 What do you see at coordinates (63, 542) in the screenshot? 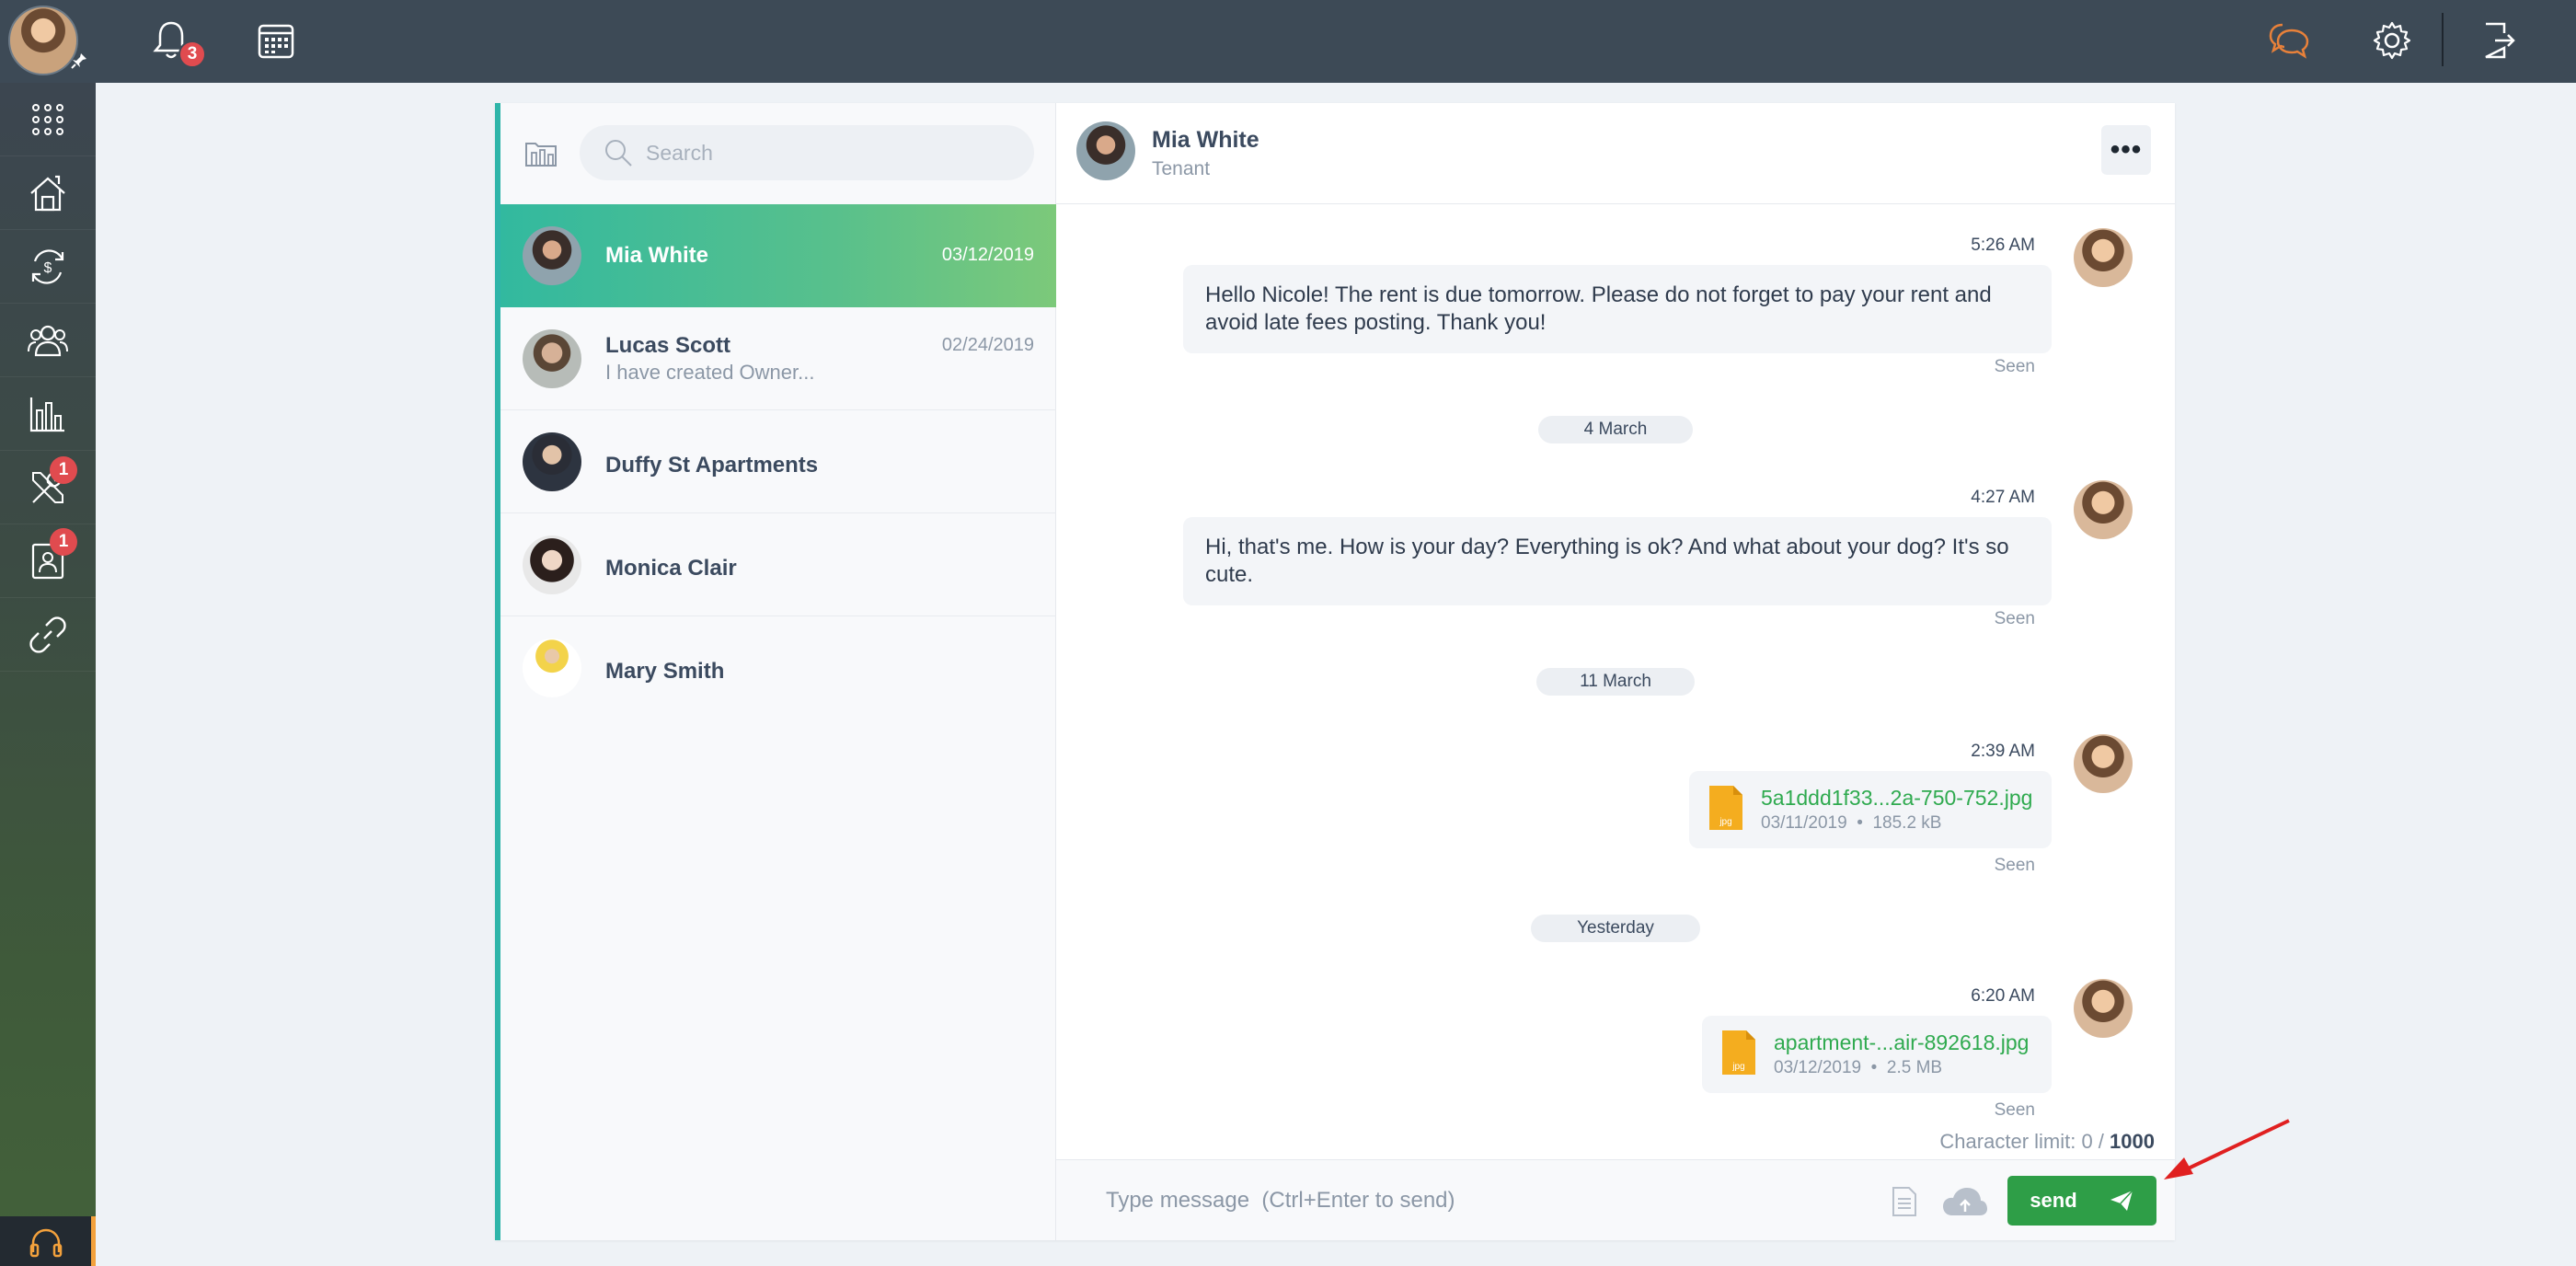
I see `applications-badge: 1` at bounding box center [63, 542].